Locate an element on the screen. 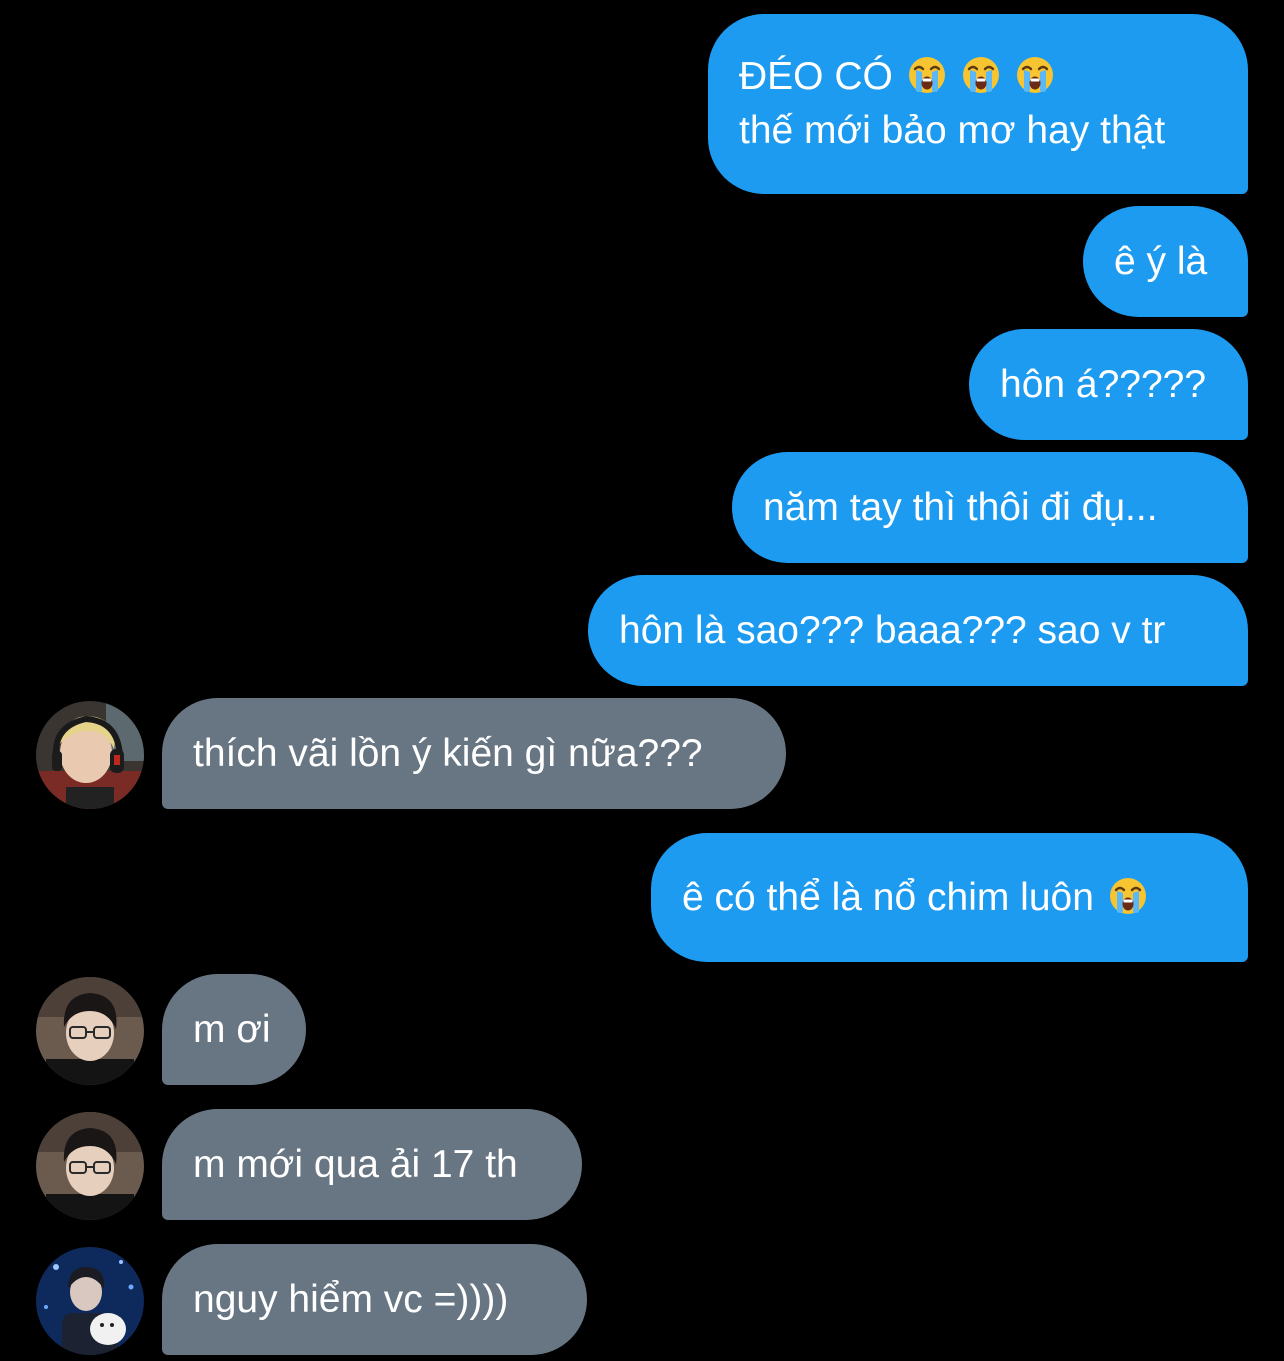 The height and width of the screenshot is (1361, 1284). message-bubble-sent: hôn á????? is located at coordinates (1108, 384).